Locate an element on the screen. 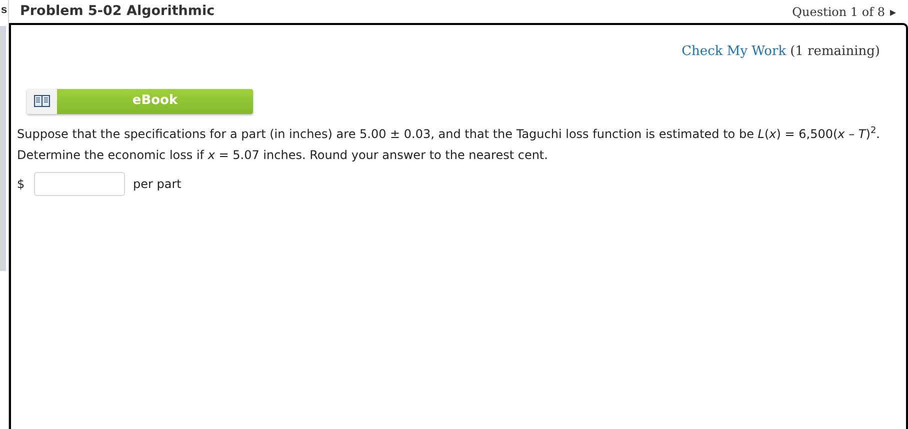 The width and height of the screenshot is (908, 429). book-icon is located at coordinates (42, 101).